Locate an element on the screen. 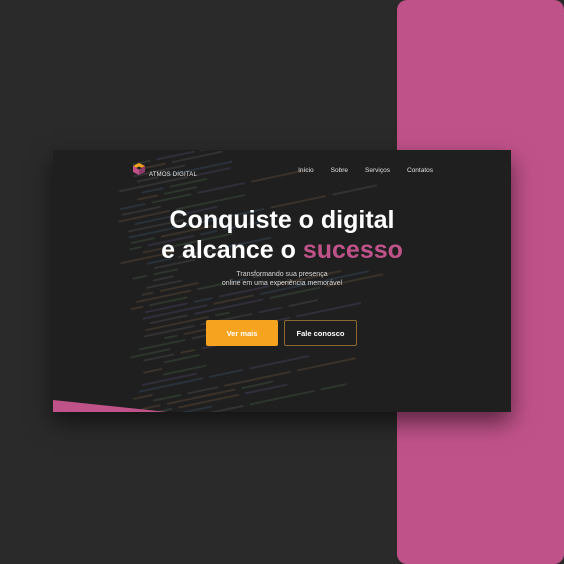  brand-name: ATMOS DIGITAL is located at coordinates (173, 175).